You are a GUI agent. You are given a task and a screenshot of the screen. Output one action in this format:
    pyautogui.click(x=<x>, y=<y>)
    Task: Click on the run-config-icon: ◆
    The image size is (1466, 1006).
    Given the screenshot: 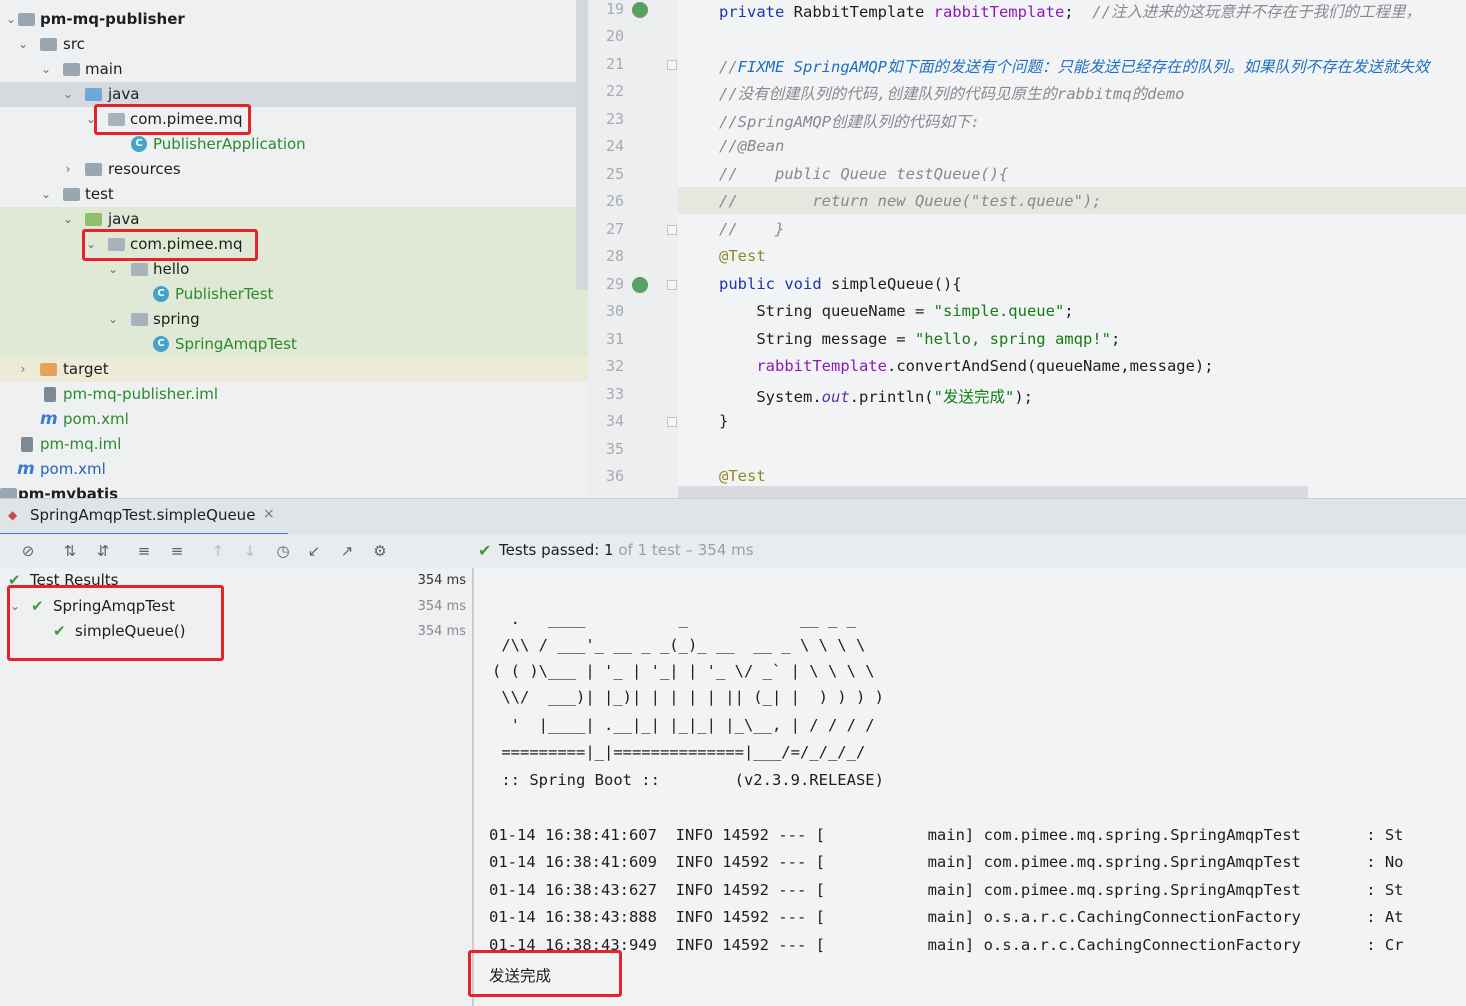 What is the action you would take?
    pyautogui.click(x=13, y=515)
    